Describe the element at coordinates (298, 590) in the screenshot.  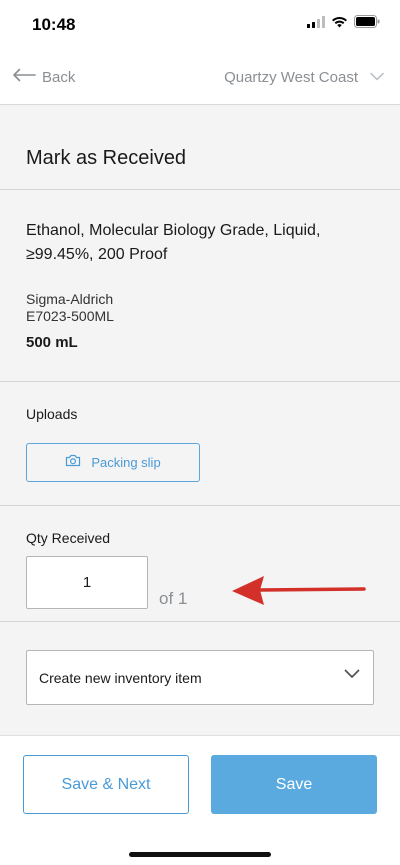
I see `annotation-arrow-icon` at that location.